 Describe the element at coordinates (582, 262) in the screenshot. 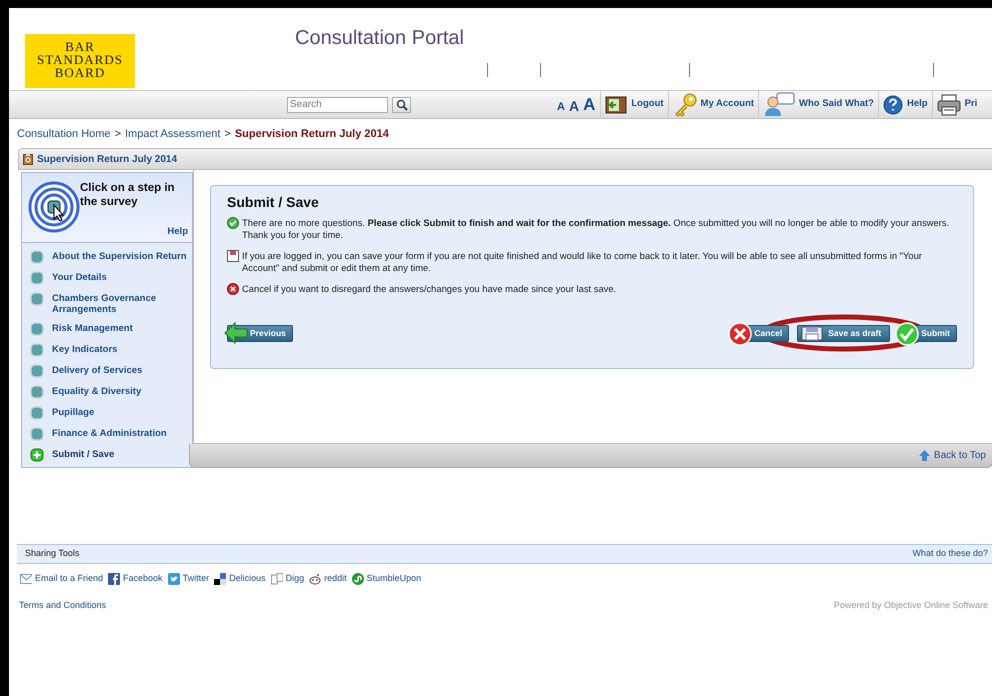

I see `note-text: If you are logged in, you can save your form if you are not quite finished and would like to come back to it later. You will be able to see all unsubmitted forms in "Your Account" and submit or edit them at any time.` at that location.